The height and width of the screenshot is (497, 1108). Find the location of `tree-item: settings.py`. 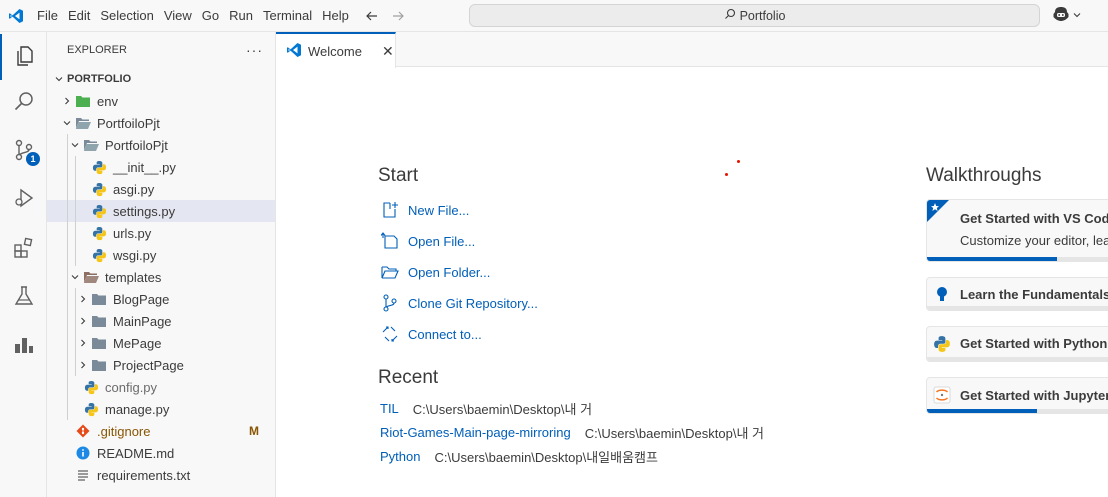

tree-item: settings.py is located at coordinates (161, 211).